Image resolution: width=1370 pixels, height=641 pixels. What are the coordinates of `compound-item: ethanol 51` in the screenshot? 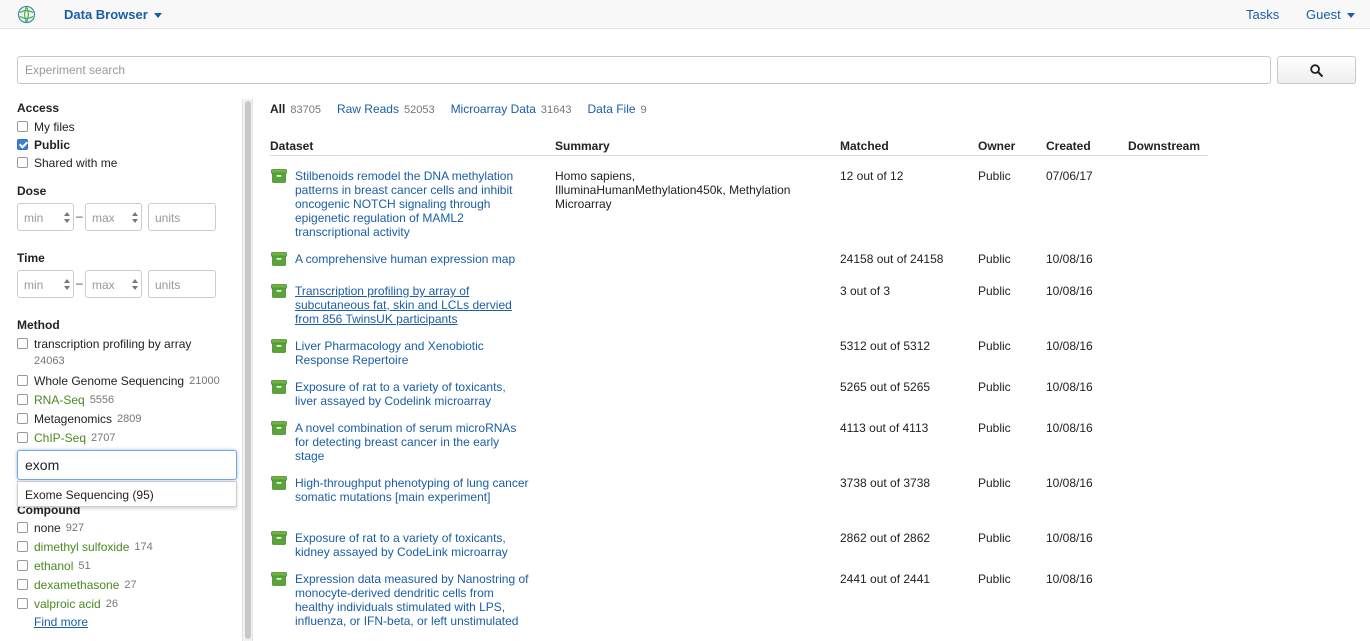 It's located at (54, 565).